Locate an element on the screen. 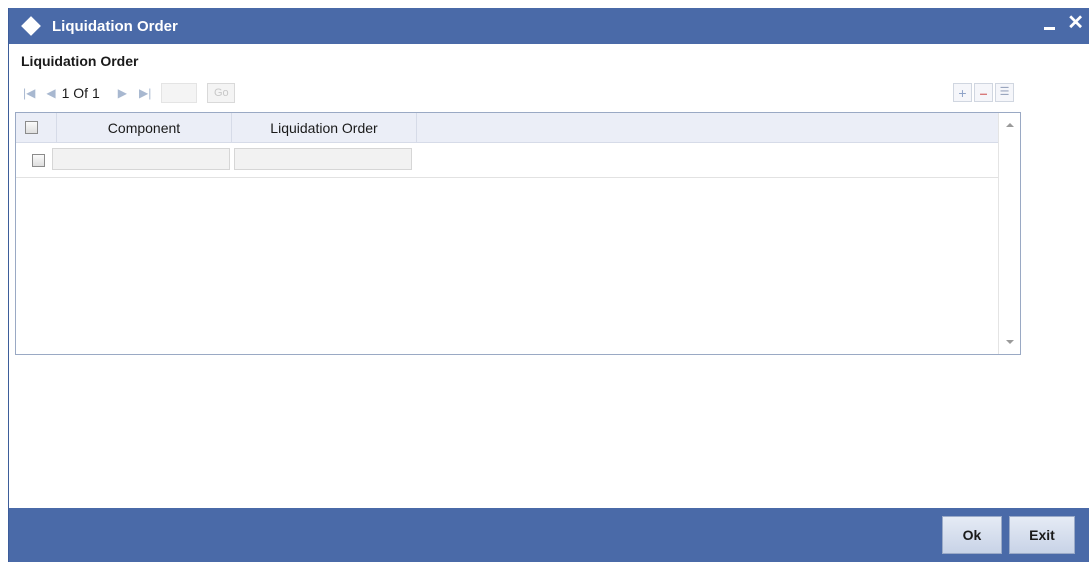 Image resolution: width=1089 pixels, height=562 pixels. delete-row-icon: – is located at coordinates (983, 92).